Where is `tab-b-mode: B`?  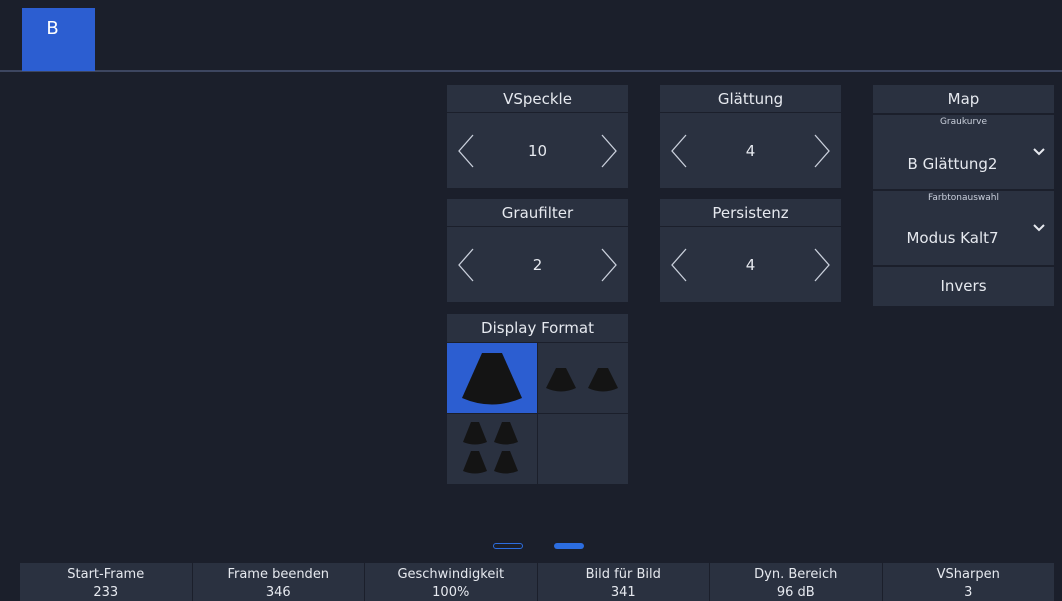
tab-b-mode: B is located at coordinates (58, 39).